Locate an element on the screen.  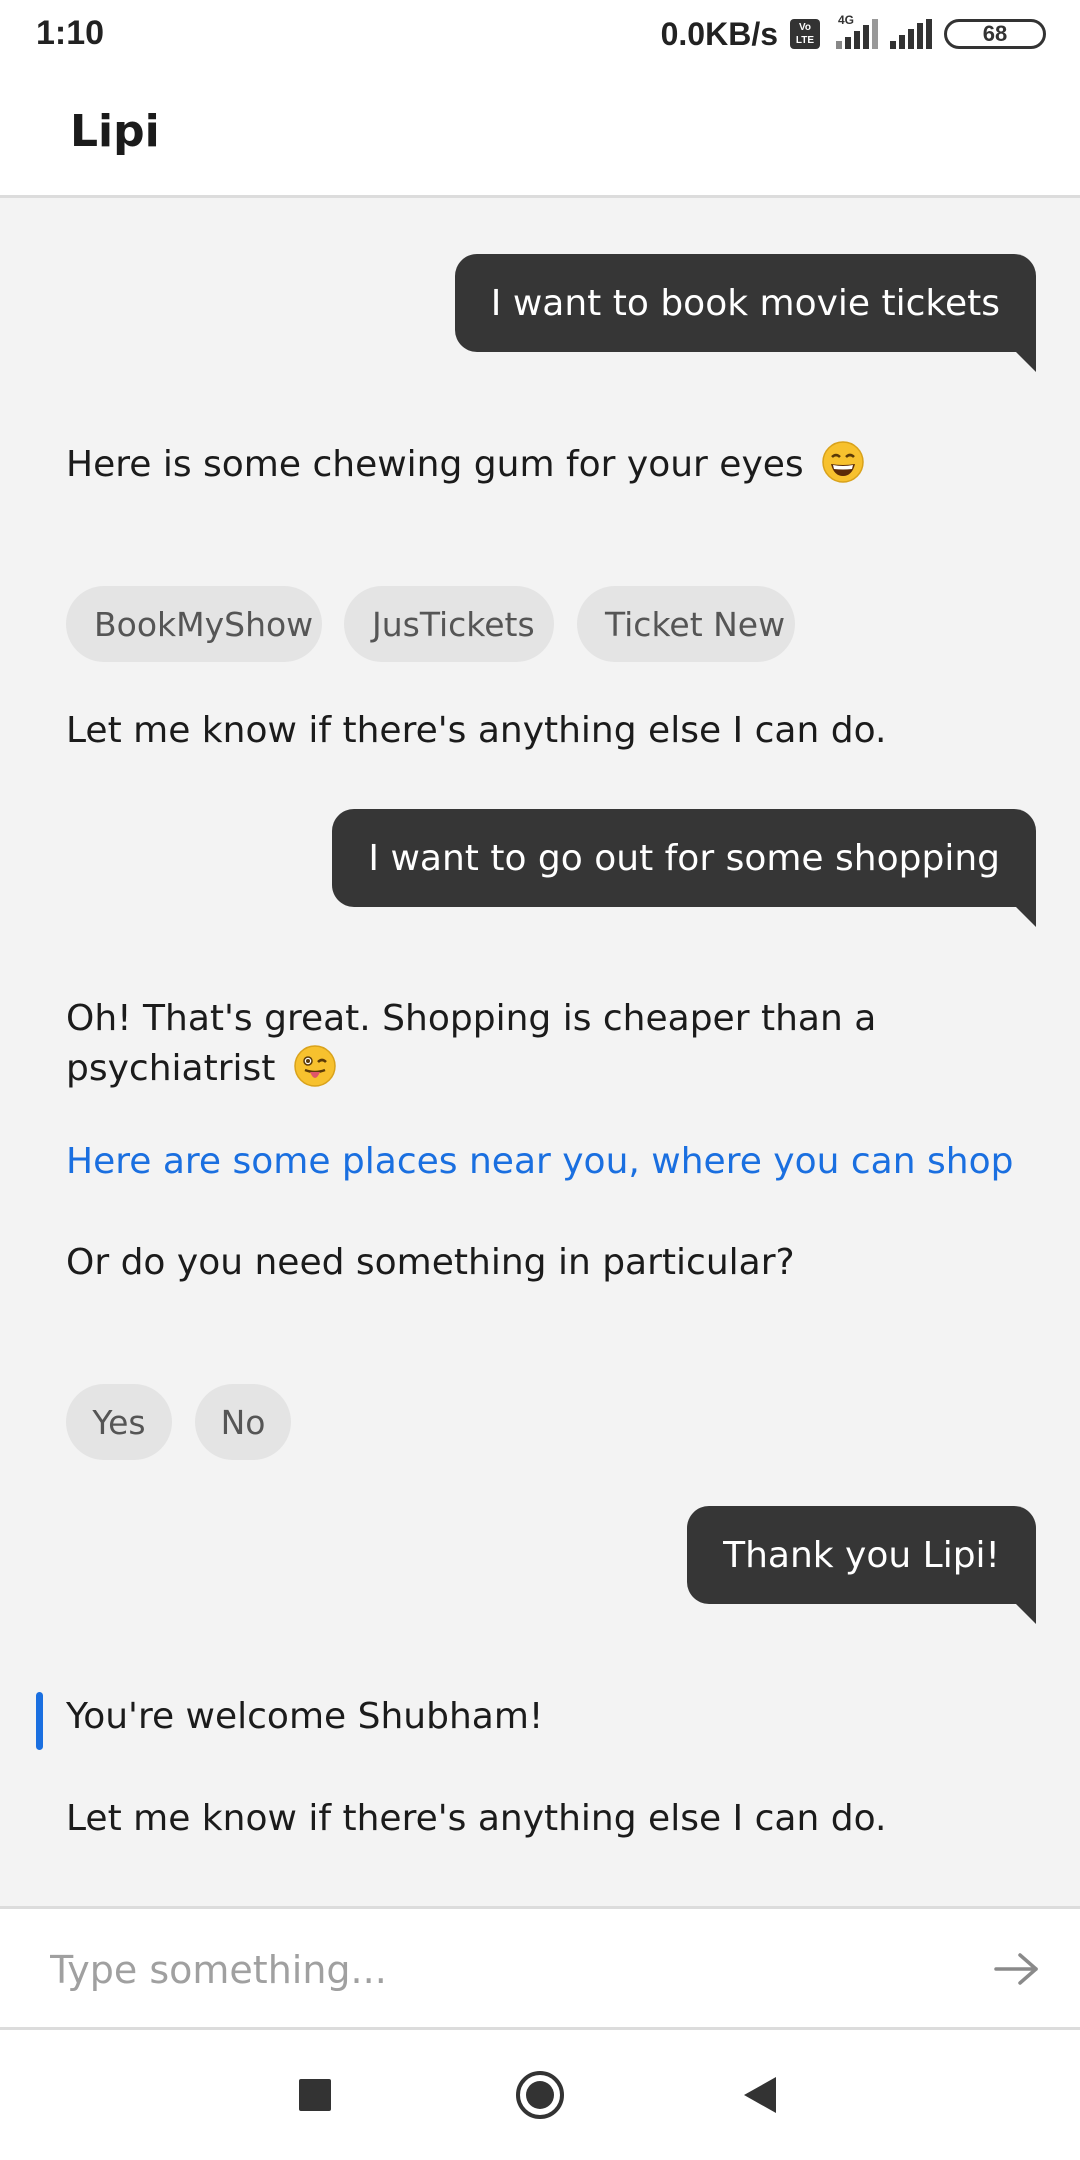
bot-message: You're welcome Shubham! is located at coordinates (305, 1716).